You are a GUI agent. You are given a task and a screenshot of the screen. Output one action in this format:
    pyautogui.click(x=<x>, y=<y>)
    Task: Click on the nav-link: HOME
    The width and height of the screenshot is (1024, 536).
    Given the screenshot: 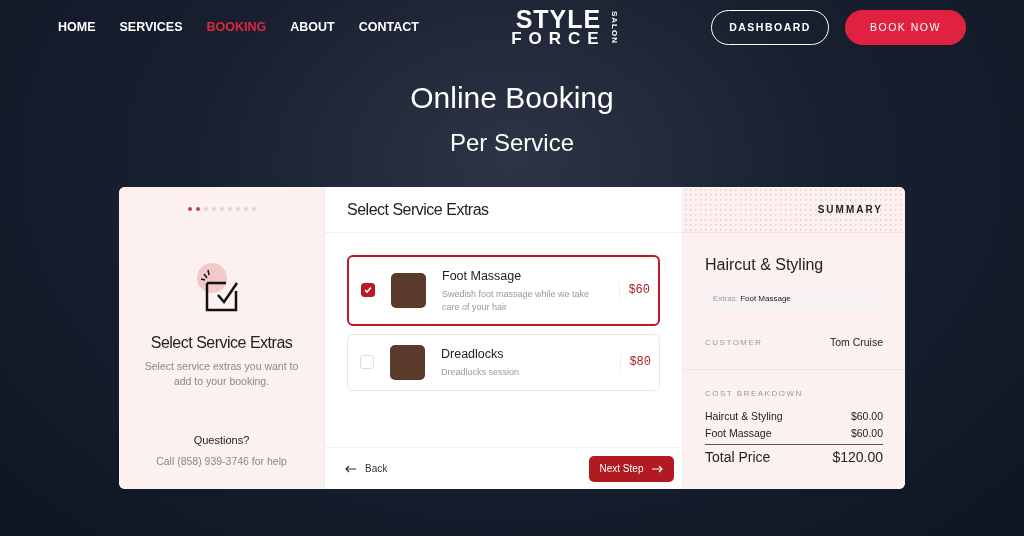 What is the action you would take?
    pyautogui.click(x=77, y=27)
    